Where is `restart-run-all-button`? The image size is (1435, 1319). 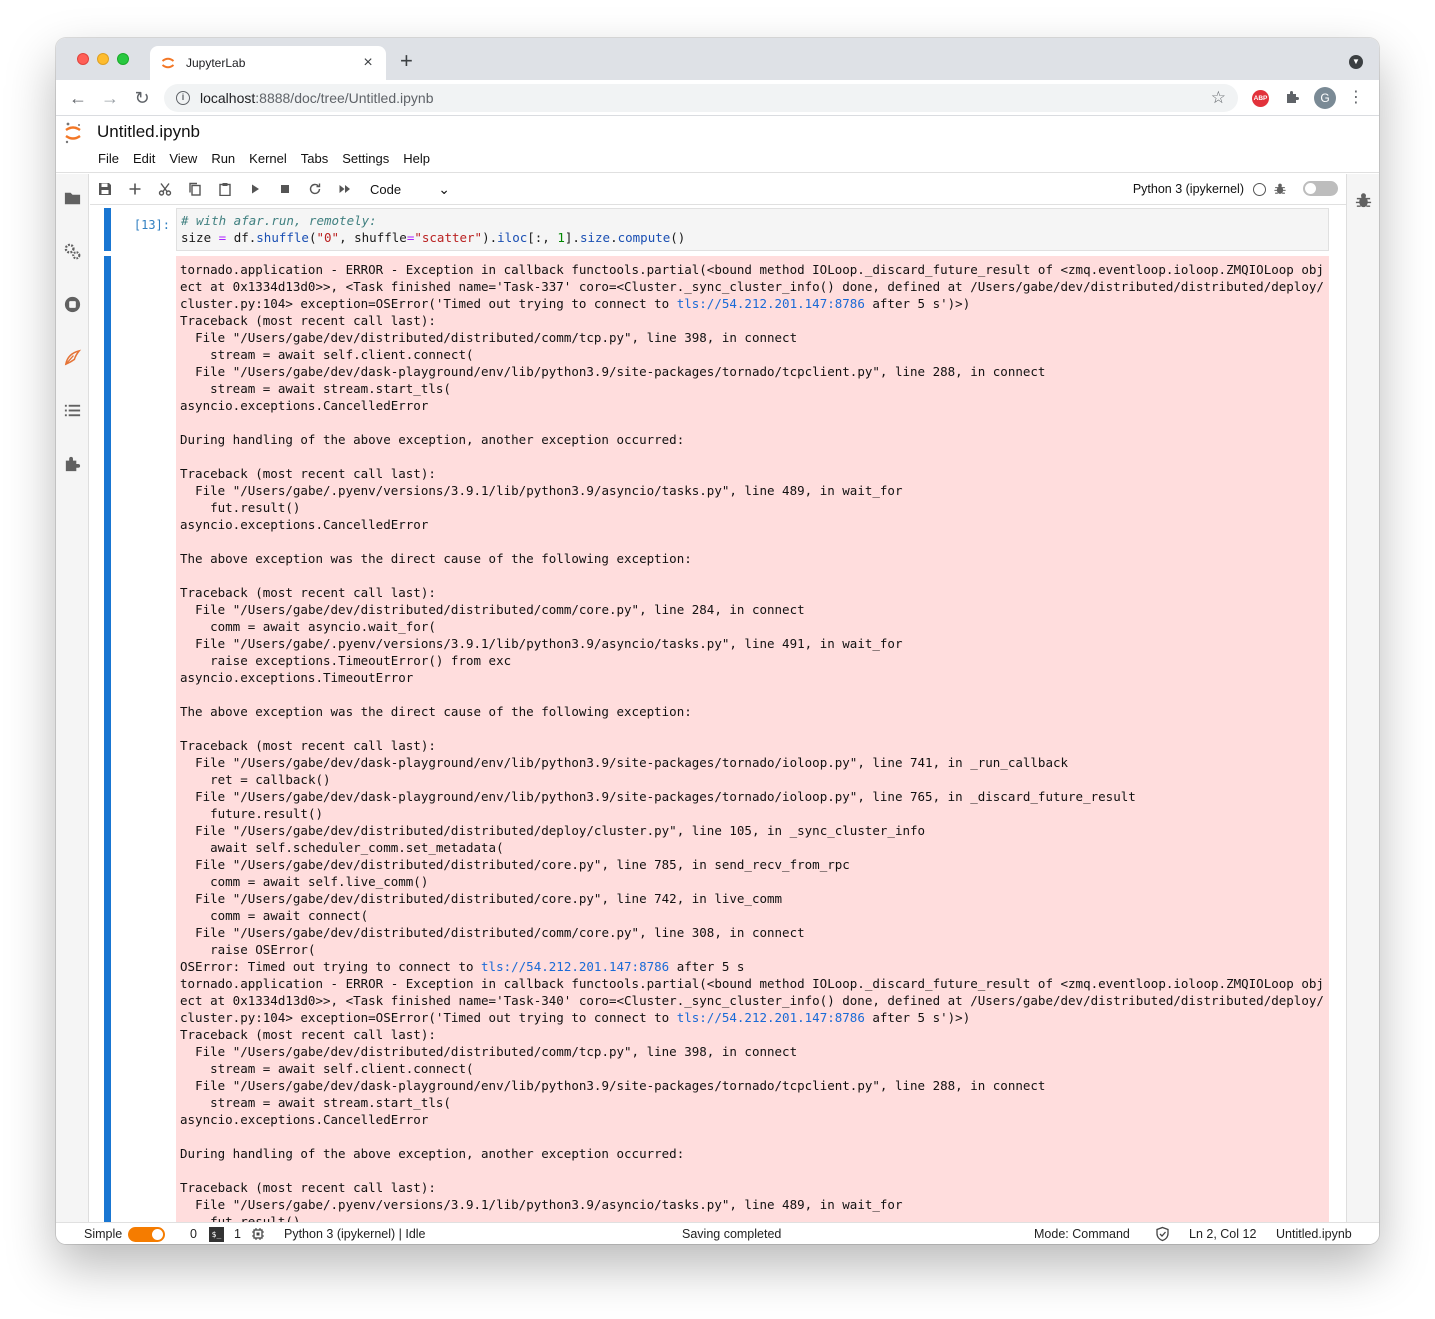 restart-run-all-button is located at coordinates (345, 189).